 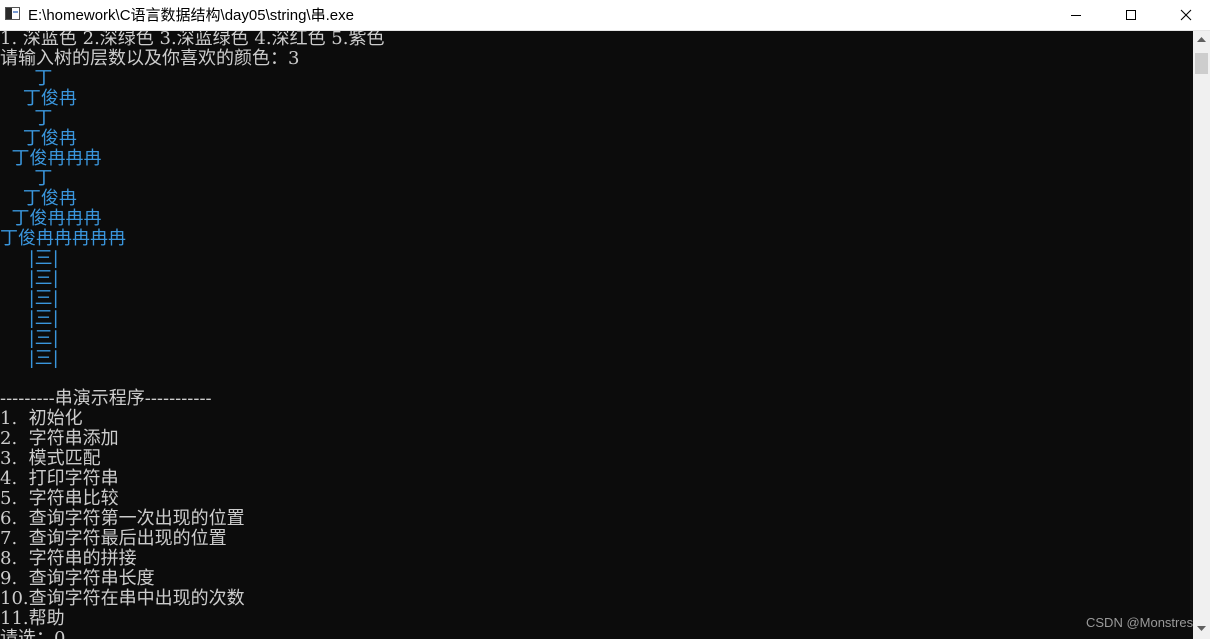 I want to click on console-line: 9. 查询字符串长度, so click(x=77, y=578).